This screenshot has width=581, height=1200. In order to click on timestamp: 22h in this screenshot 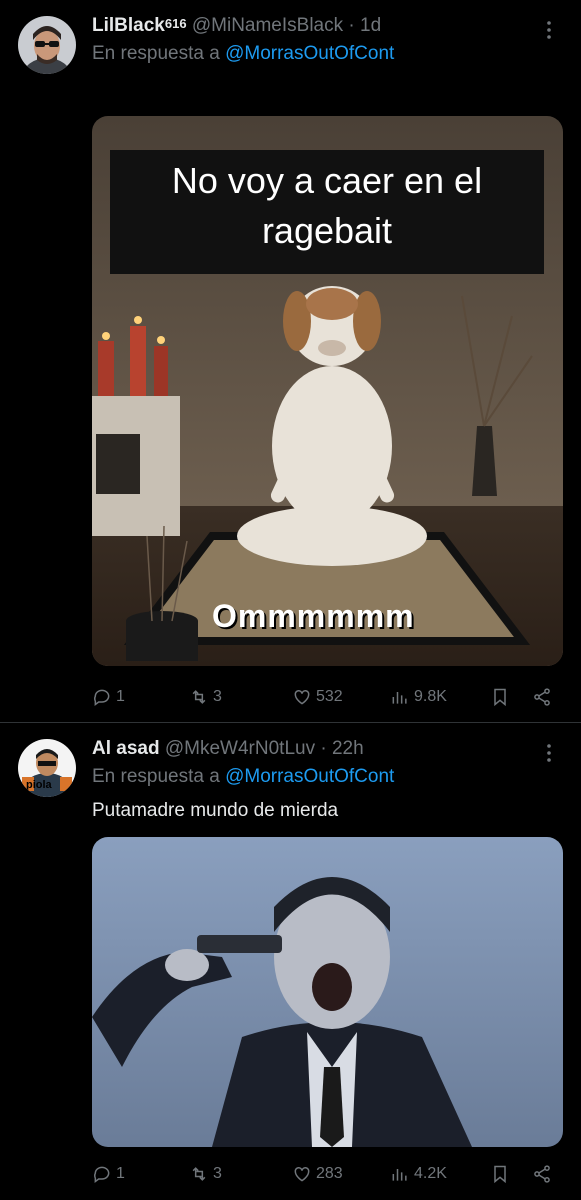, I will do `click(348, 748)`.